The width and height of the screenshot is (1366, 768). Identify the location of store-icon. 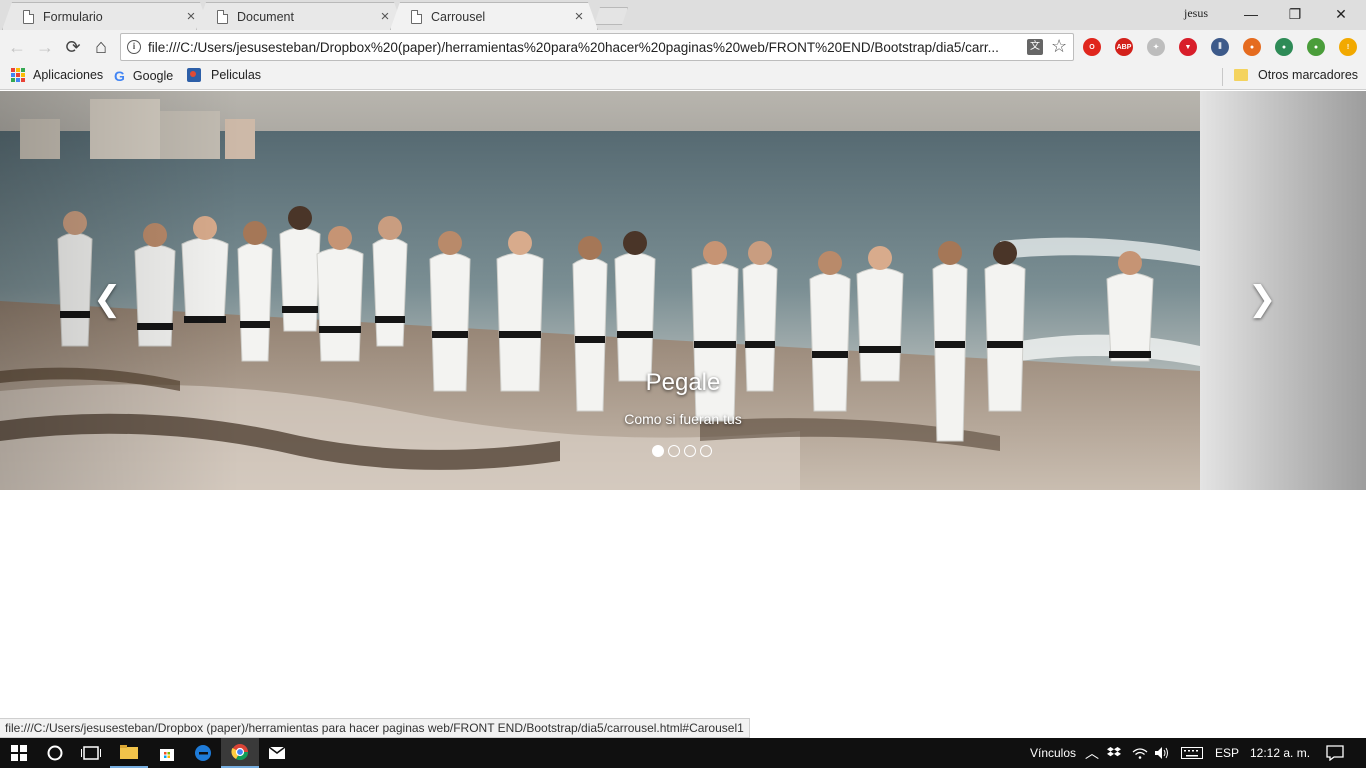
(167, 753).